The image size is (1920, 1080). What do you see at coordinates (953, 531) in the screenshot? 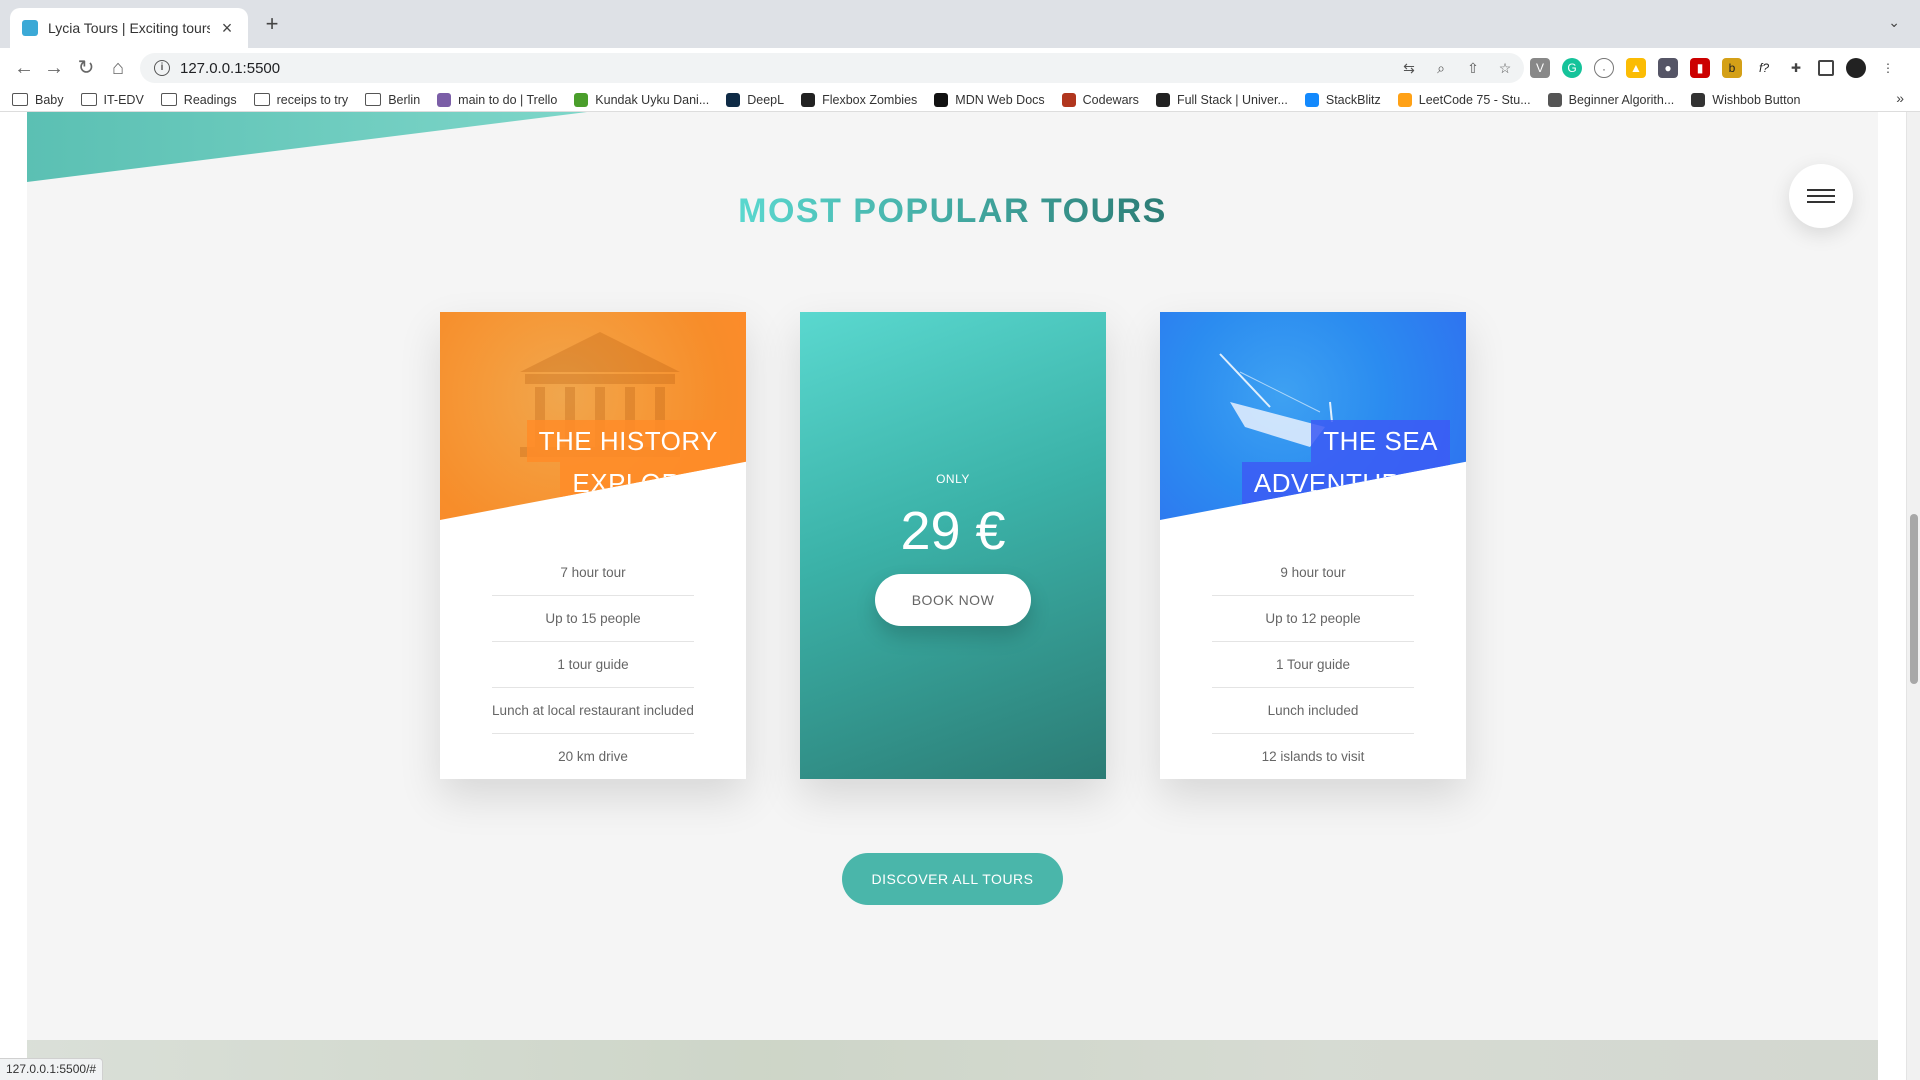
I see `price-value: 29 €` at bounding box center [953, 531].